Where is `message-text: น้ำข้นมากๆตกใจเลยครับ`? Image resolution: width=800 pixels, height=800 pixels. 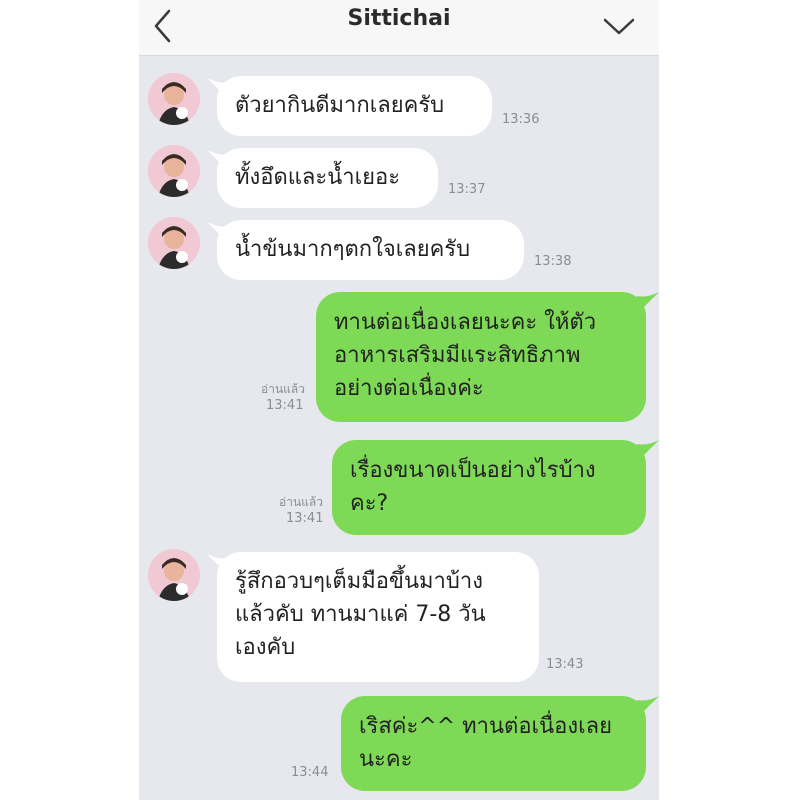 message-text: น้ำข้นมากๆตกใจเลยครับ is located at coordinates (353, 249).